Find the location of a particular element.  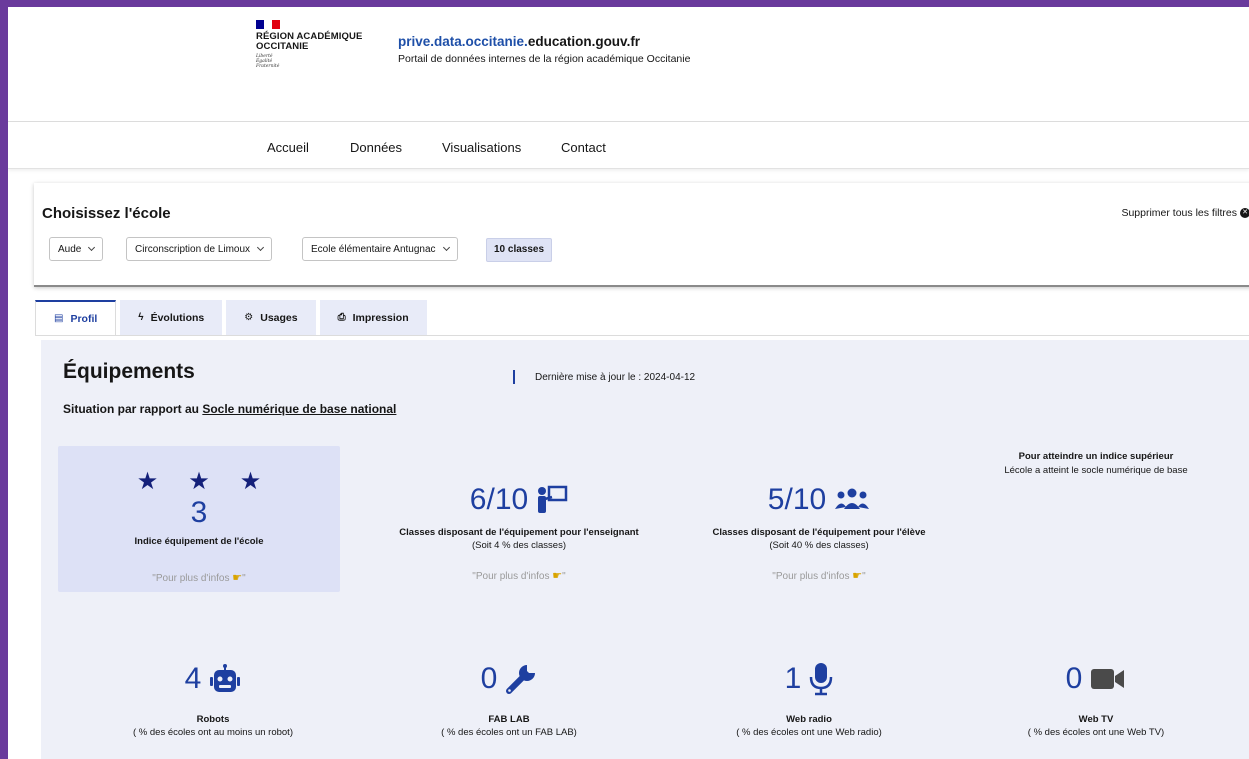

webtv-stat: 0 Web TV ( % des écoles ont une Web TV) is located at coordinates (1096, 698).